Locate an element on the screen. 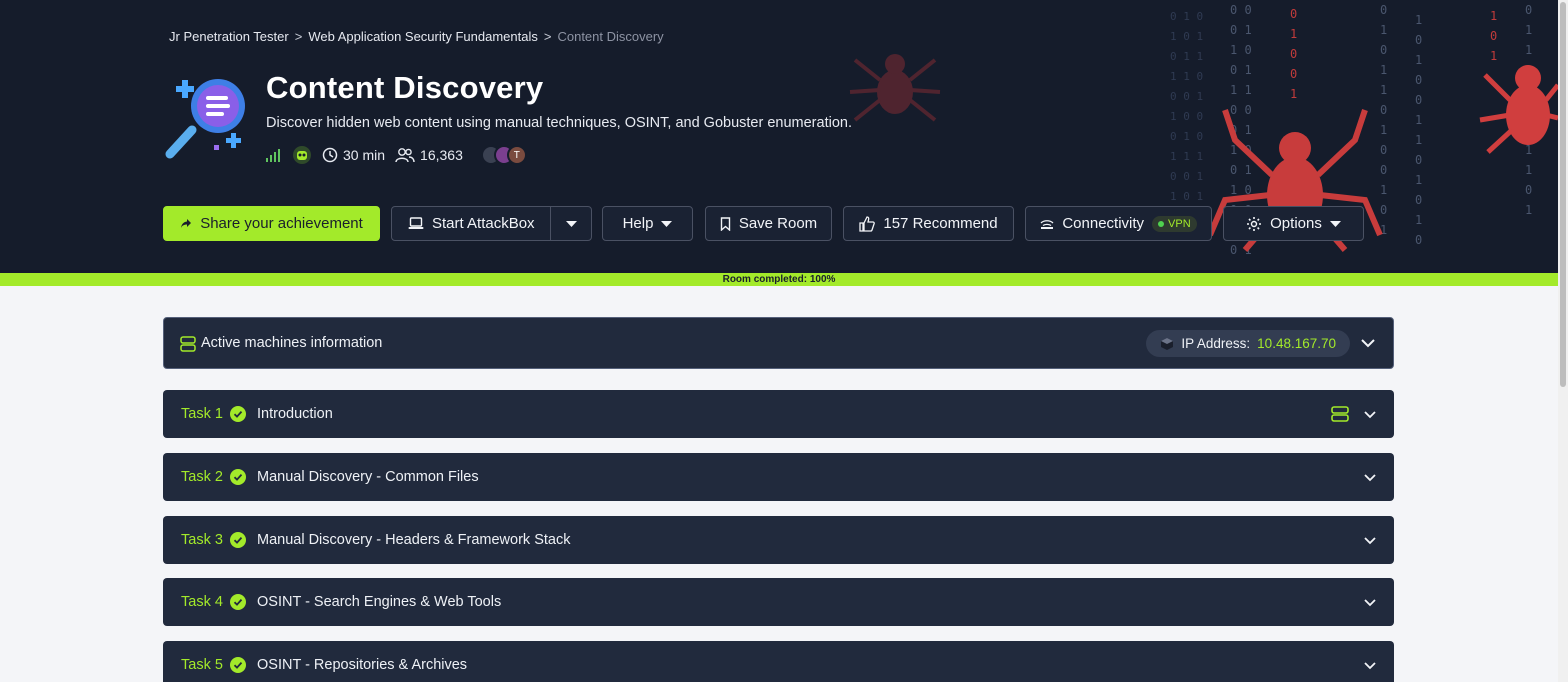 Image resolution: width=1568 pixels, height=682 pixels. svg-text: 0 1 1 is located at coordinates (1186, 56).